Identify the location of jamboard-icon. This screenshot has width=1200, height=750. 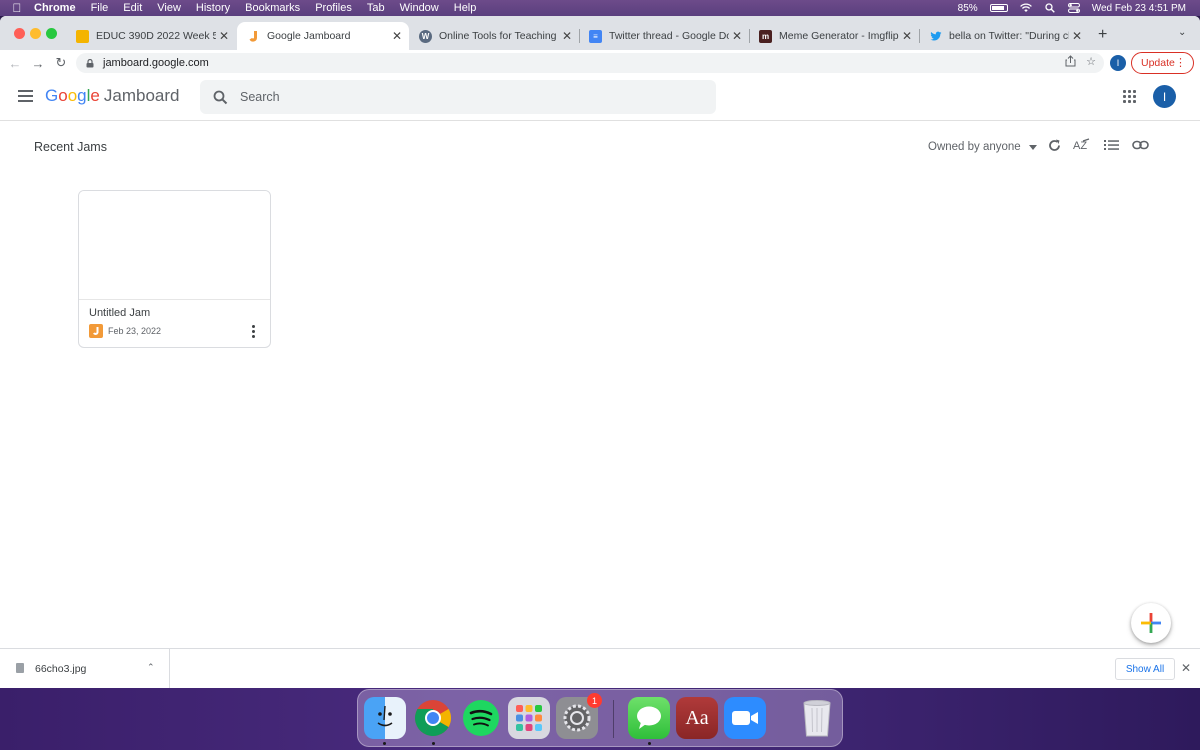
(253, 36).